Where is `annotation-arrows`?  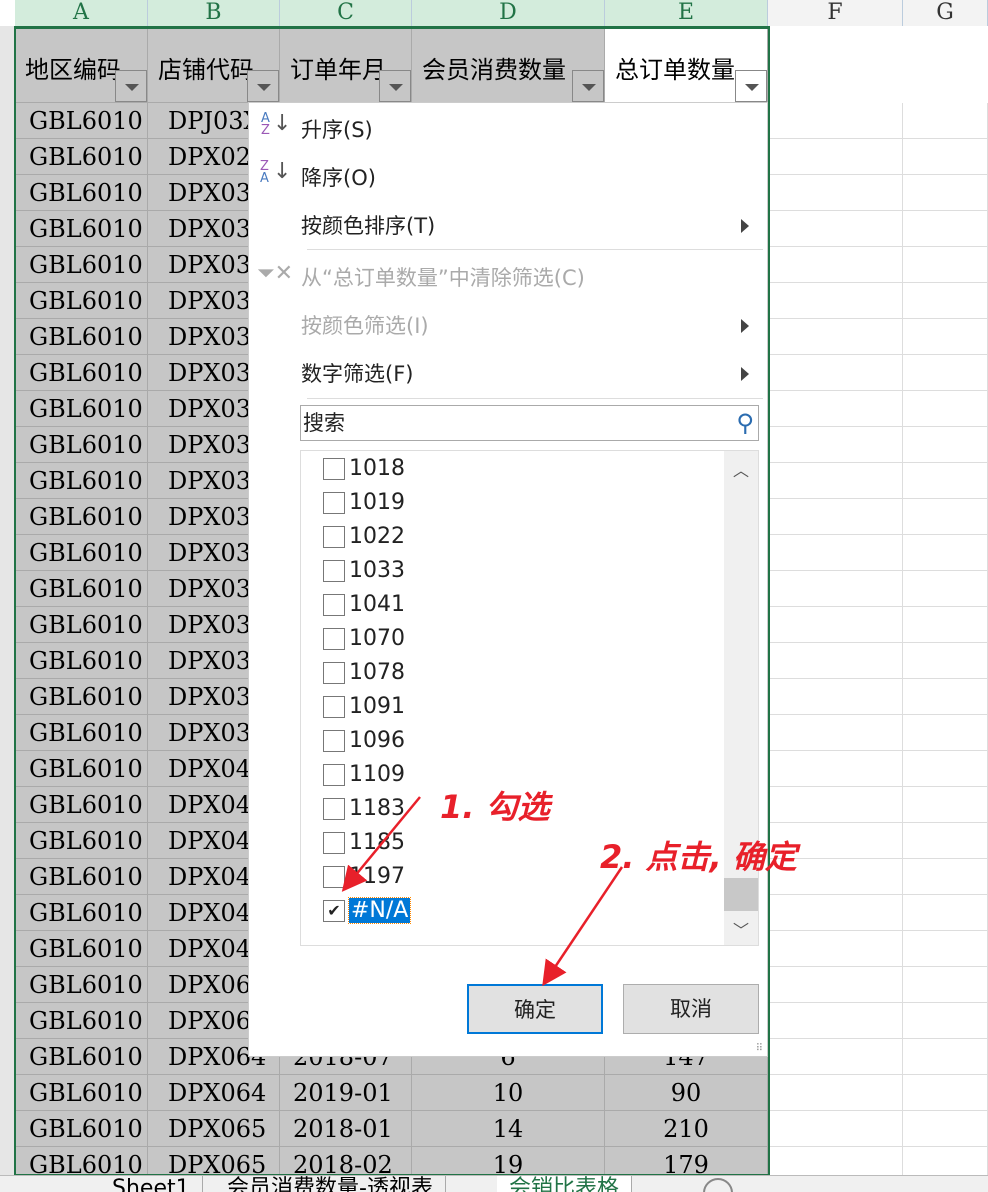
annotation-arrows is located at coordinates (482, 891).